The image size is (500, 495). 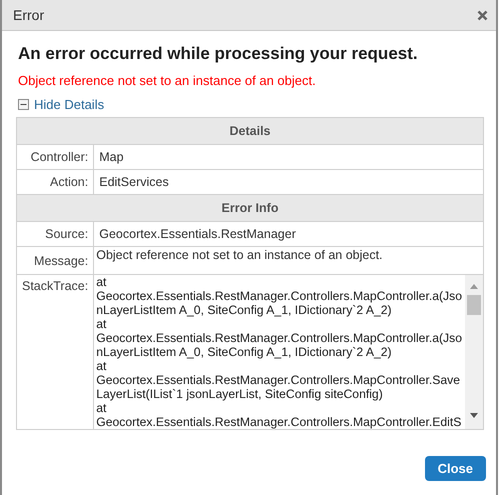 What do you see at coordinates (28, 15) in the screenshot?
I see `window-title: Error` at bounding box center [28, 15].